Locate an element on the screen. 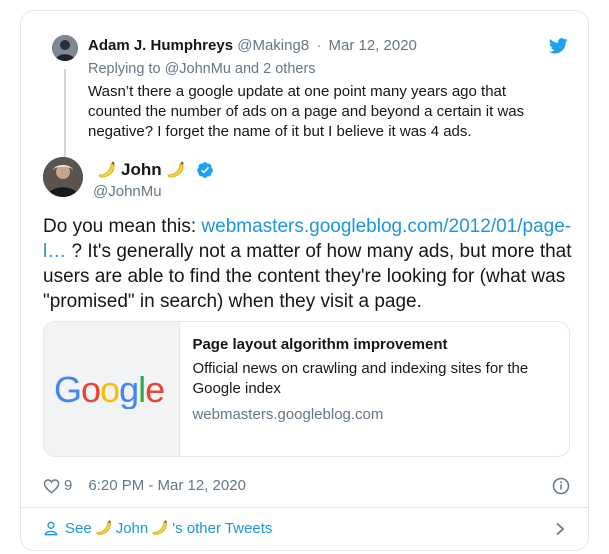 The width and height of the screenshot is (609, 554). parent-author-name: Adam J. Humphreys is located at coordinates (160, 45).